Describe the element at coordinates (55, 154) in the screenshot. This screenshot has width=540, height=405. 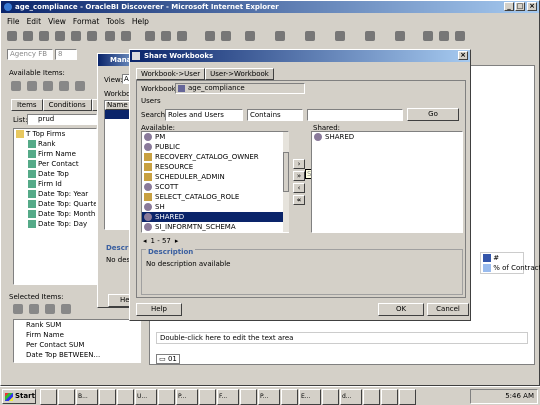
I see `tree-item: Firm Name` at that location.